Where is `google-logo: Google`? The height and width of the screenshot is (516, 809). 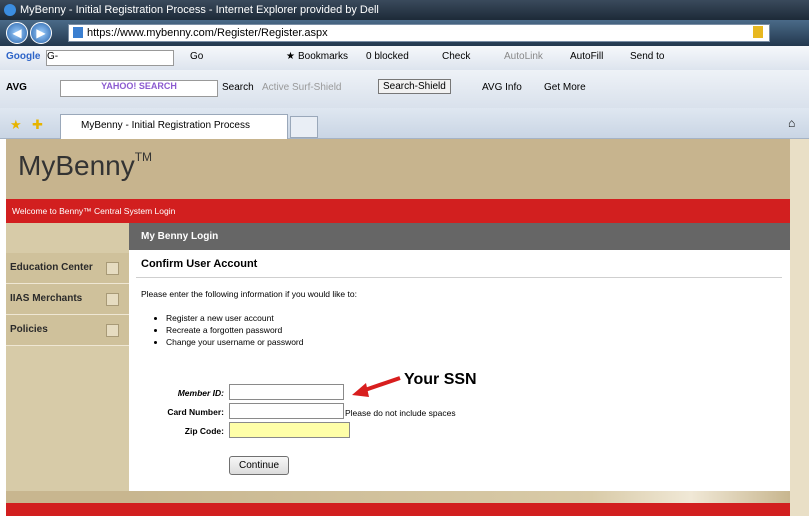 google-logo: Google is located at coordinates (23, 56).